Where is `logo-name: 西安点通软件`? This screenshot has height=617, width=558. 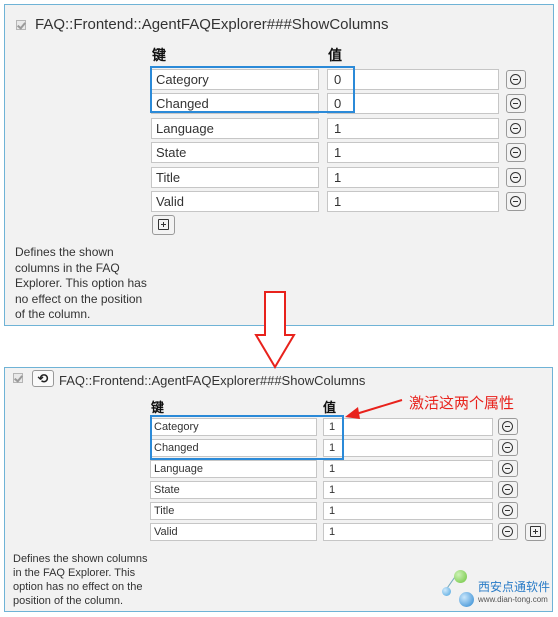 logo-name: 西安点通软件 is located at coordinates (514, 587).